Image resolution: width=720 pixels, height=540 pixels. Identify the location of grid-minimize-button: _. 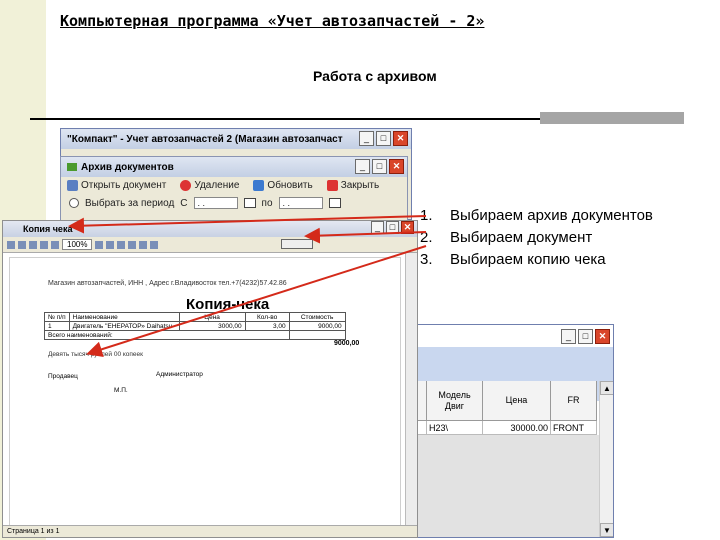
(568, 336).